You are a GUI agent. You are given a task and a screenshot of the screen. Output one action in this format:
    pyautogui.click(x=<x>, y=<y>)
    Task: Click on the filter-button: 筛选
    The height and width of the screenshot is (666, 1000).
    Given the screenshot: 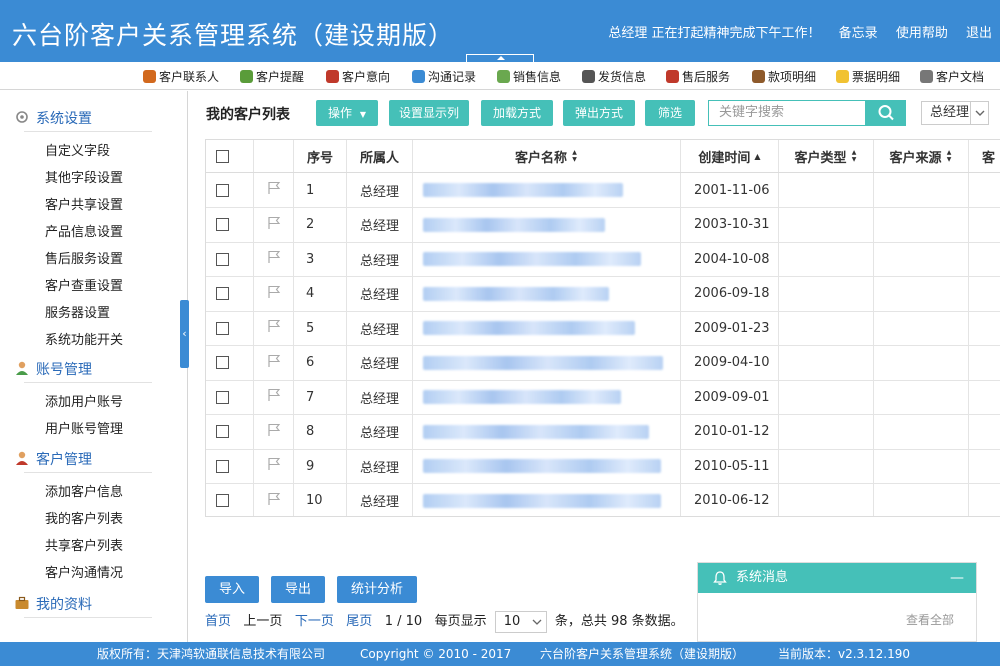 What is the action you would take?
    pyautogui.click(x=670, y=113)
    